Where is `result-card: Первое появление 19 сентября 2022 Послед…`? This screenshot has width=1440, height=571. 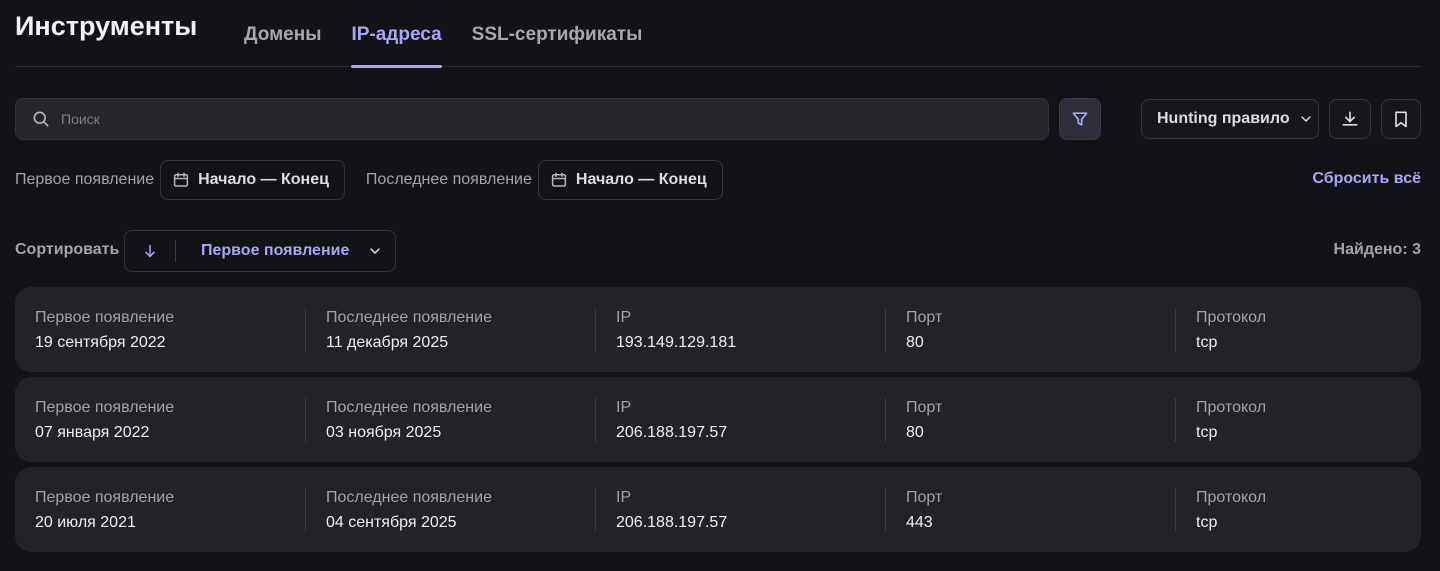
result-card: Первое появление 19 сентября 2022 Послед… is located at coordinates (718, 329).